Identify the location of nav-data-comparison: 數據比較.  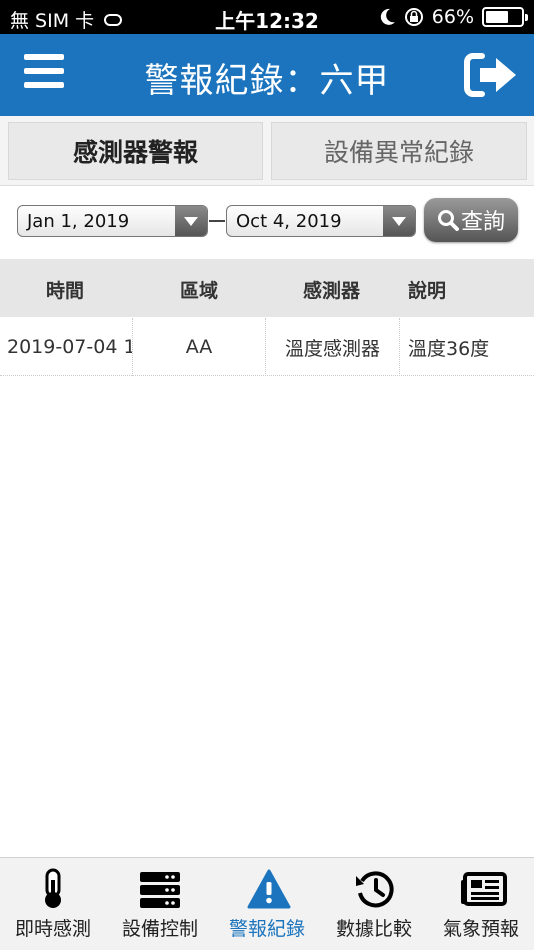
(374, 904).